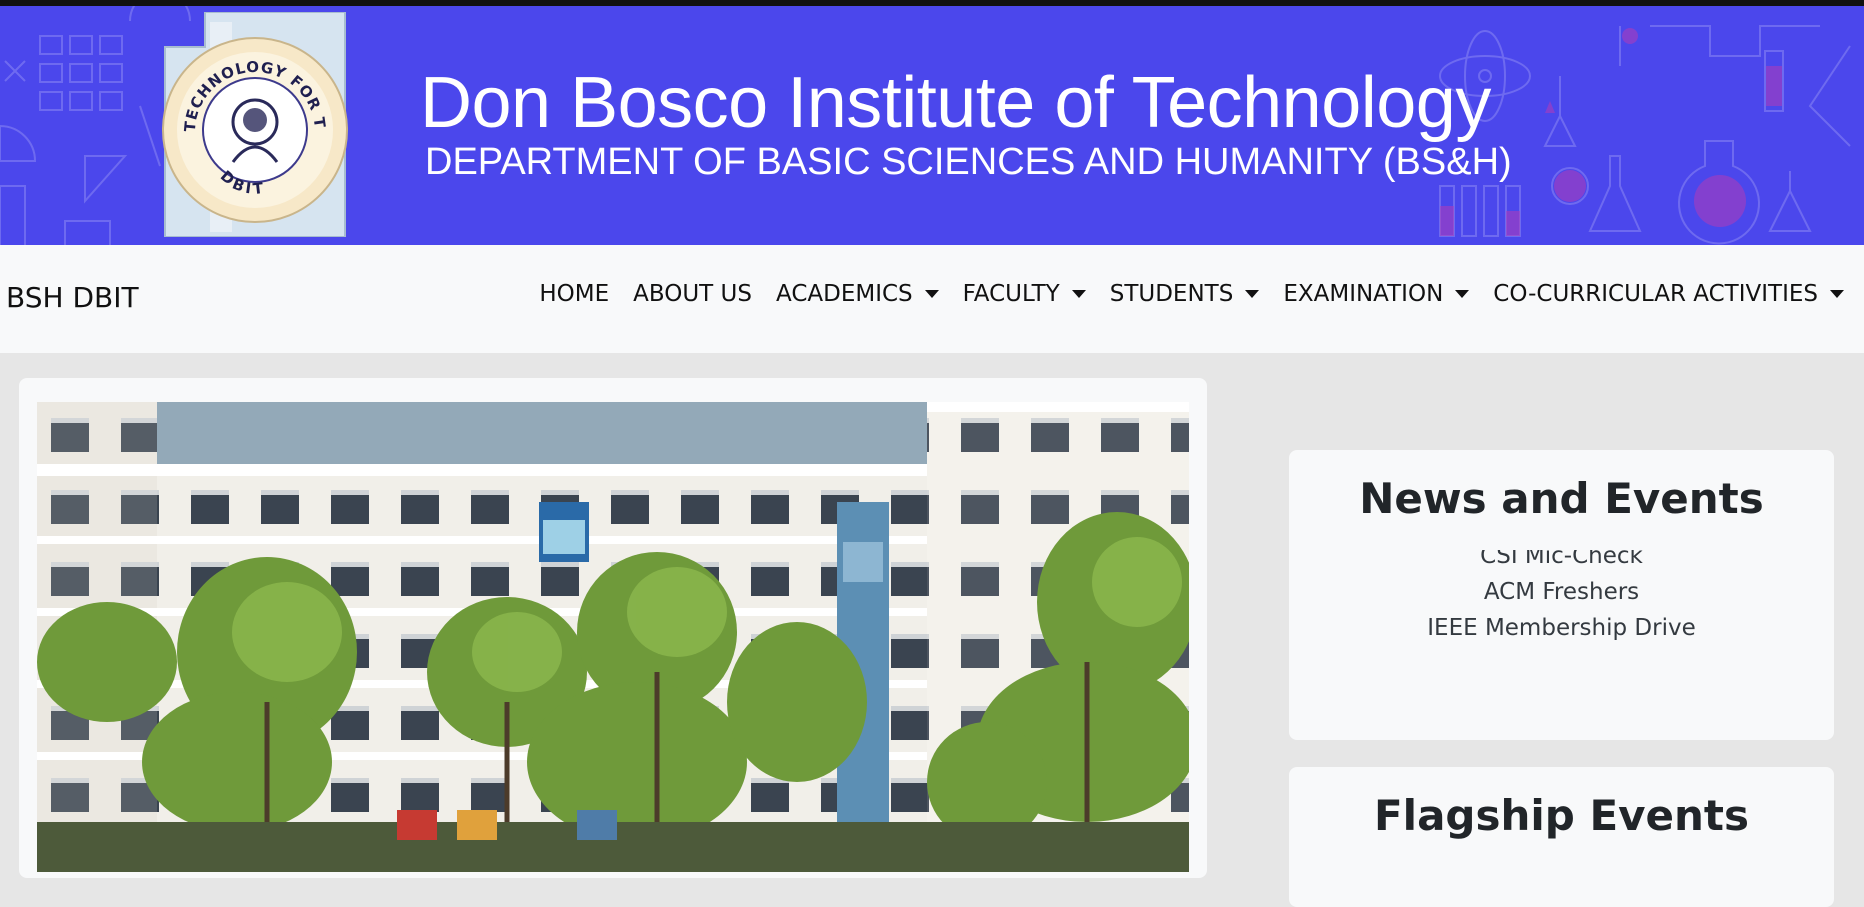 The image size is (1864, 907). Describe the element at coordinates (1363, 294) in the screenshot. I see `nav-item-label: EXAMINATION` at that location.